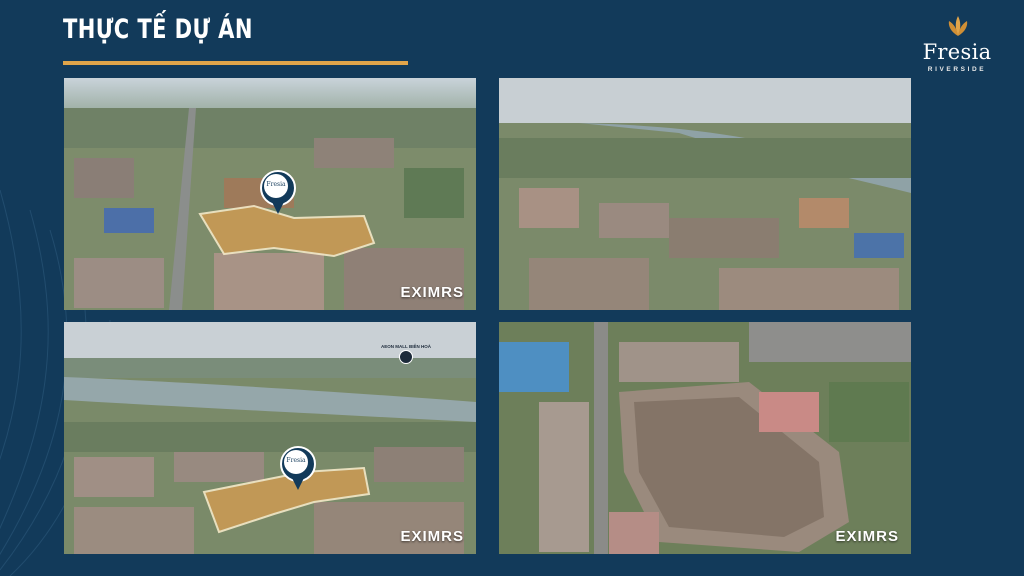 The width and height of the screenshot is (1024, 576). What do you see at coordinates (235, 63) in the screenshot?
I see `title-underline` at bounding box center [235, 63].